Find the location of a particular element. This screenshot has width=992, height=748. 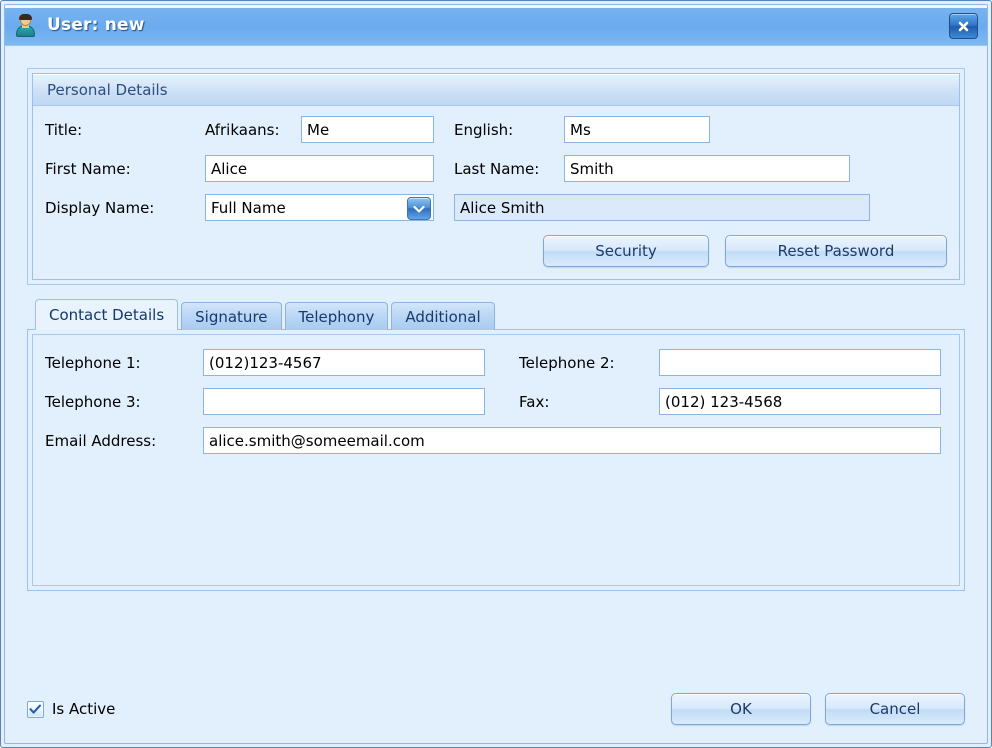

title-bar: User: new is located at coordinates (496, 25).